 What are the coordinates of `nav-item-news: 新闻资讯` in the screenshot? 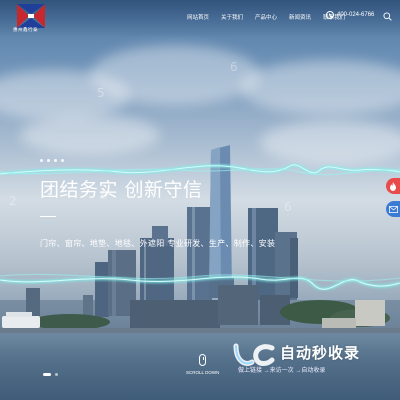 It's located at (300, 17).